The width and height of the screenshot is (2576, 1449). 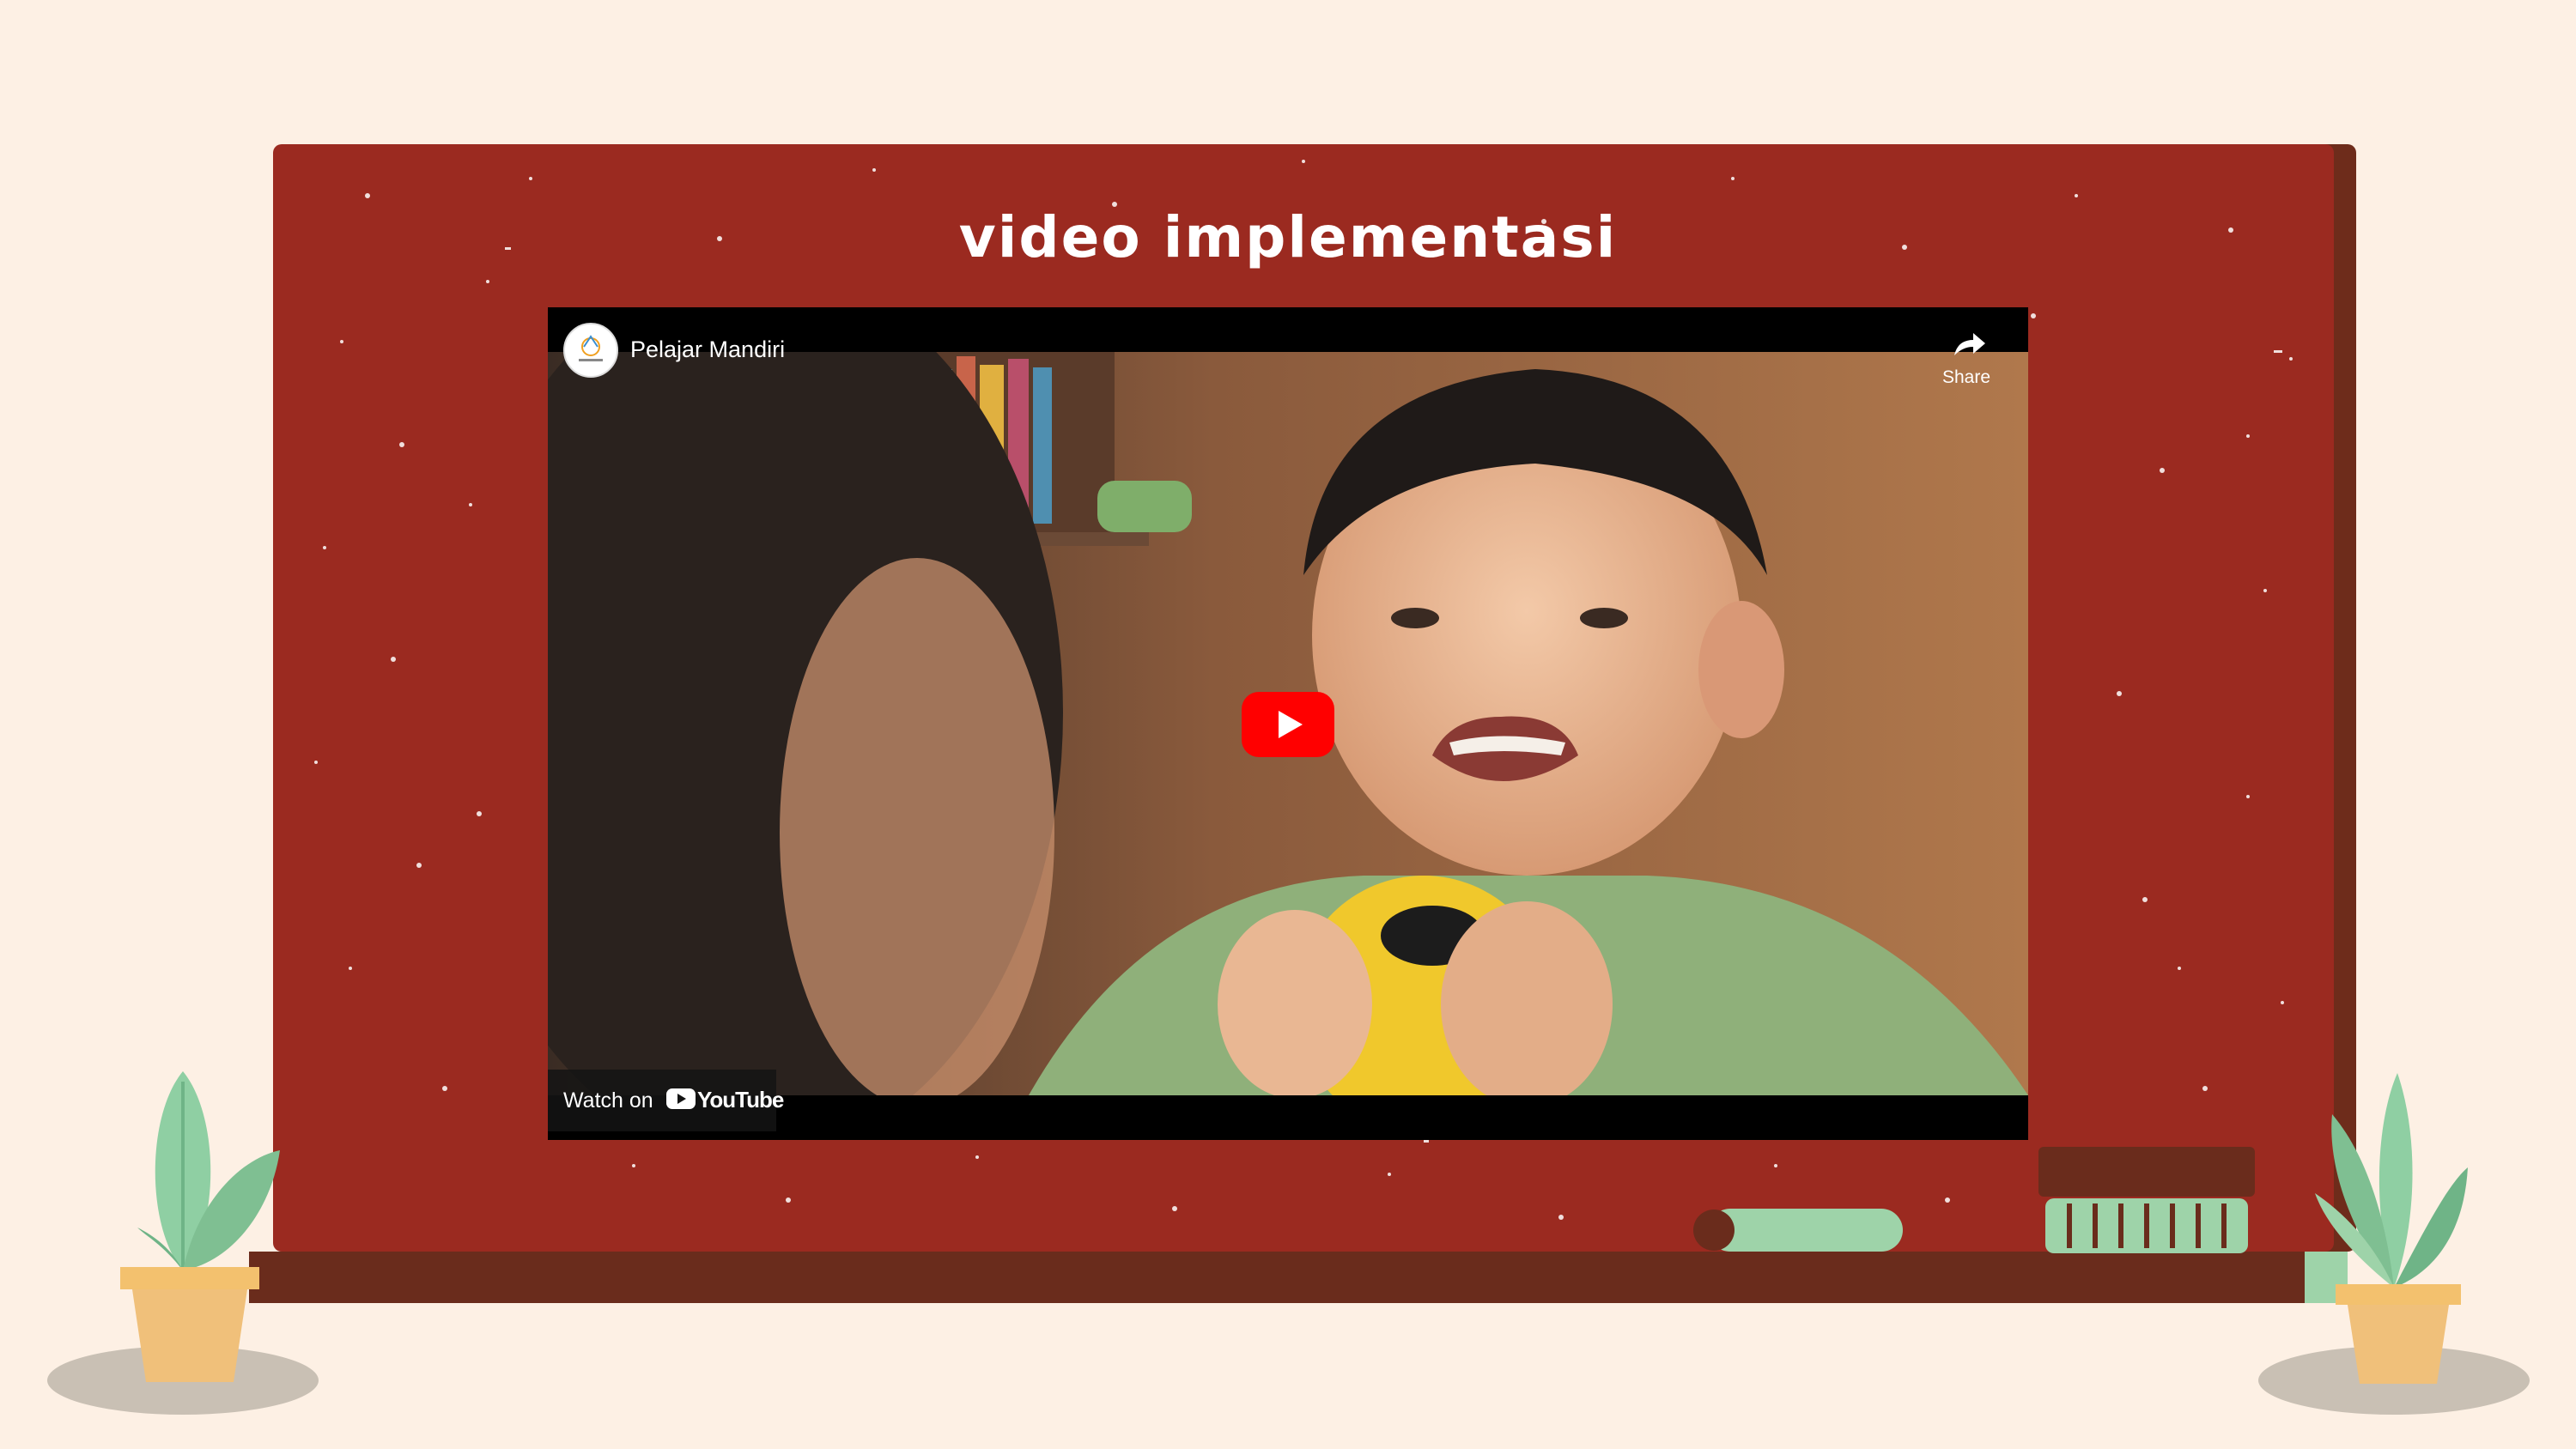 I want to click on eraser-icon, so click(x=2146, y=1200).